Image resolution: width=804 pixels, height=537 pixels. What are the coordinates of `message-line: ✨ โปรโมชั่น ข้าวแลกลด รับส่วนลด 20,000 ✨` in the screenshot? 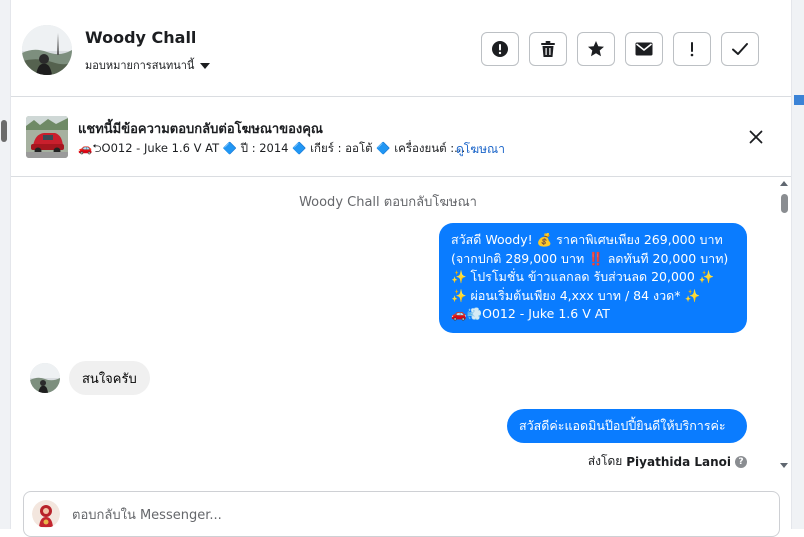 It's located at (583, 277).